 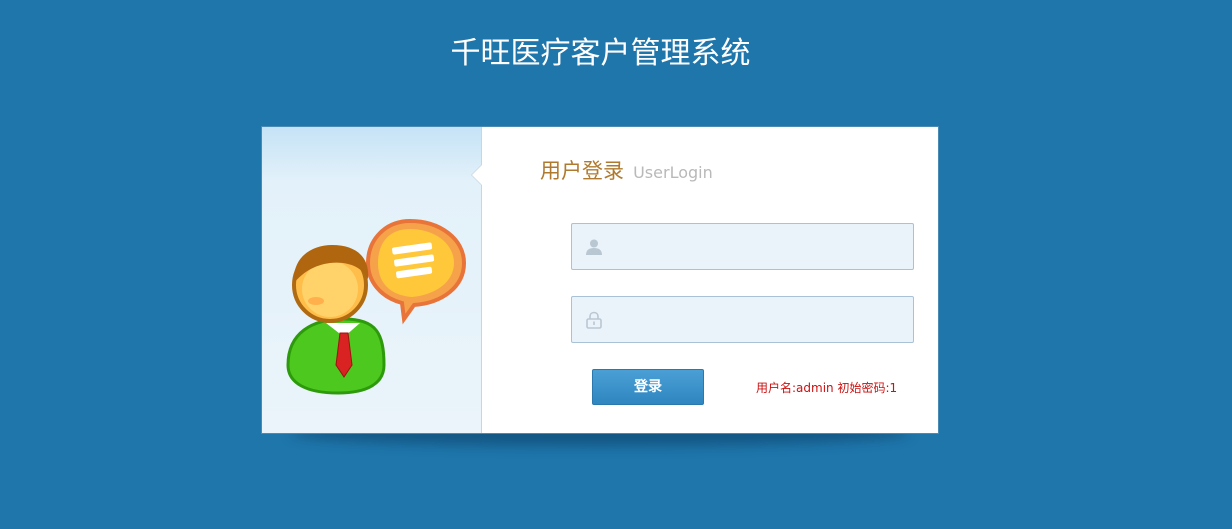 What do you see at coordinates (827, 388) in the screenshot?
I see `credentials-hint: 用户名:admin 初始密码:1` at bounding box center [827, 388].